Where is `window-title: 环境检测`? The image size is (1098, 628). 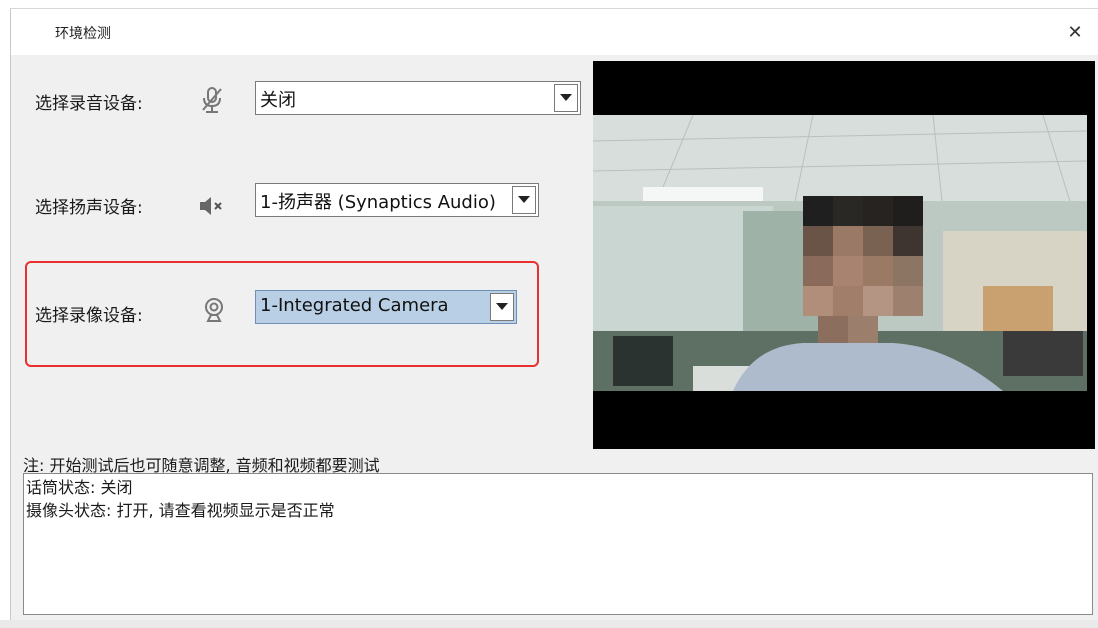 window-title: 环境检测 is located at coordinates (83, 34).